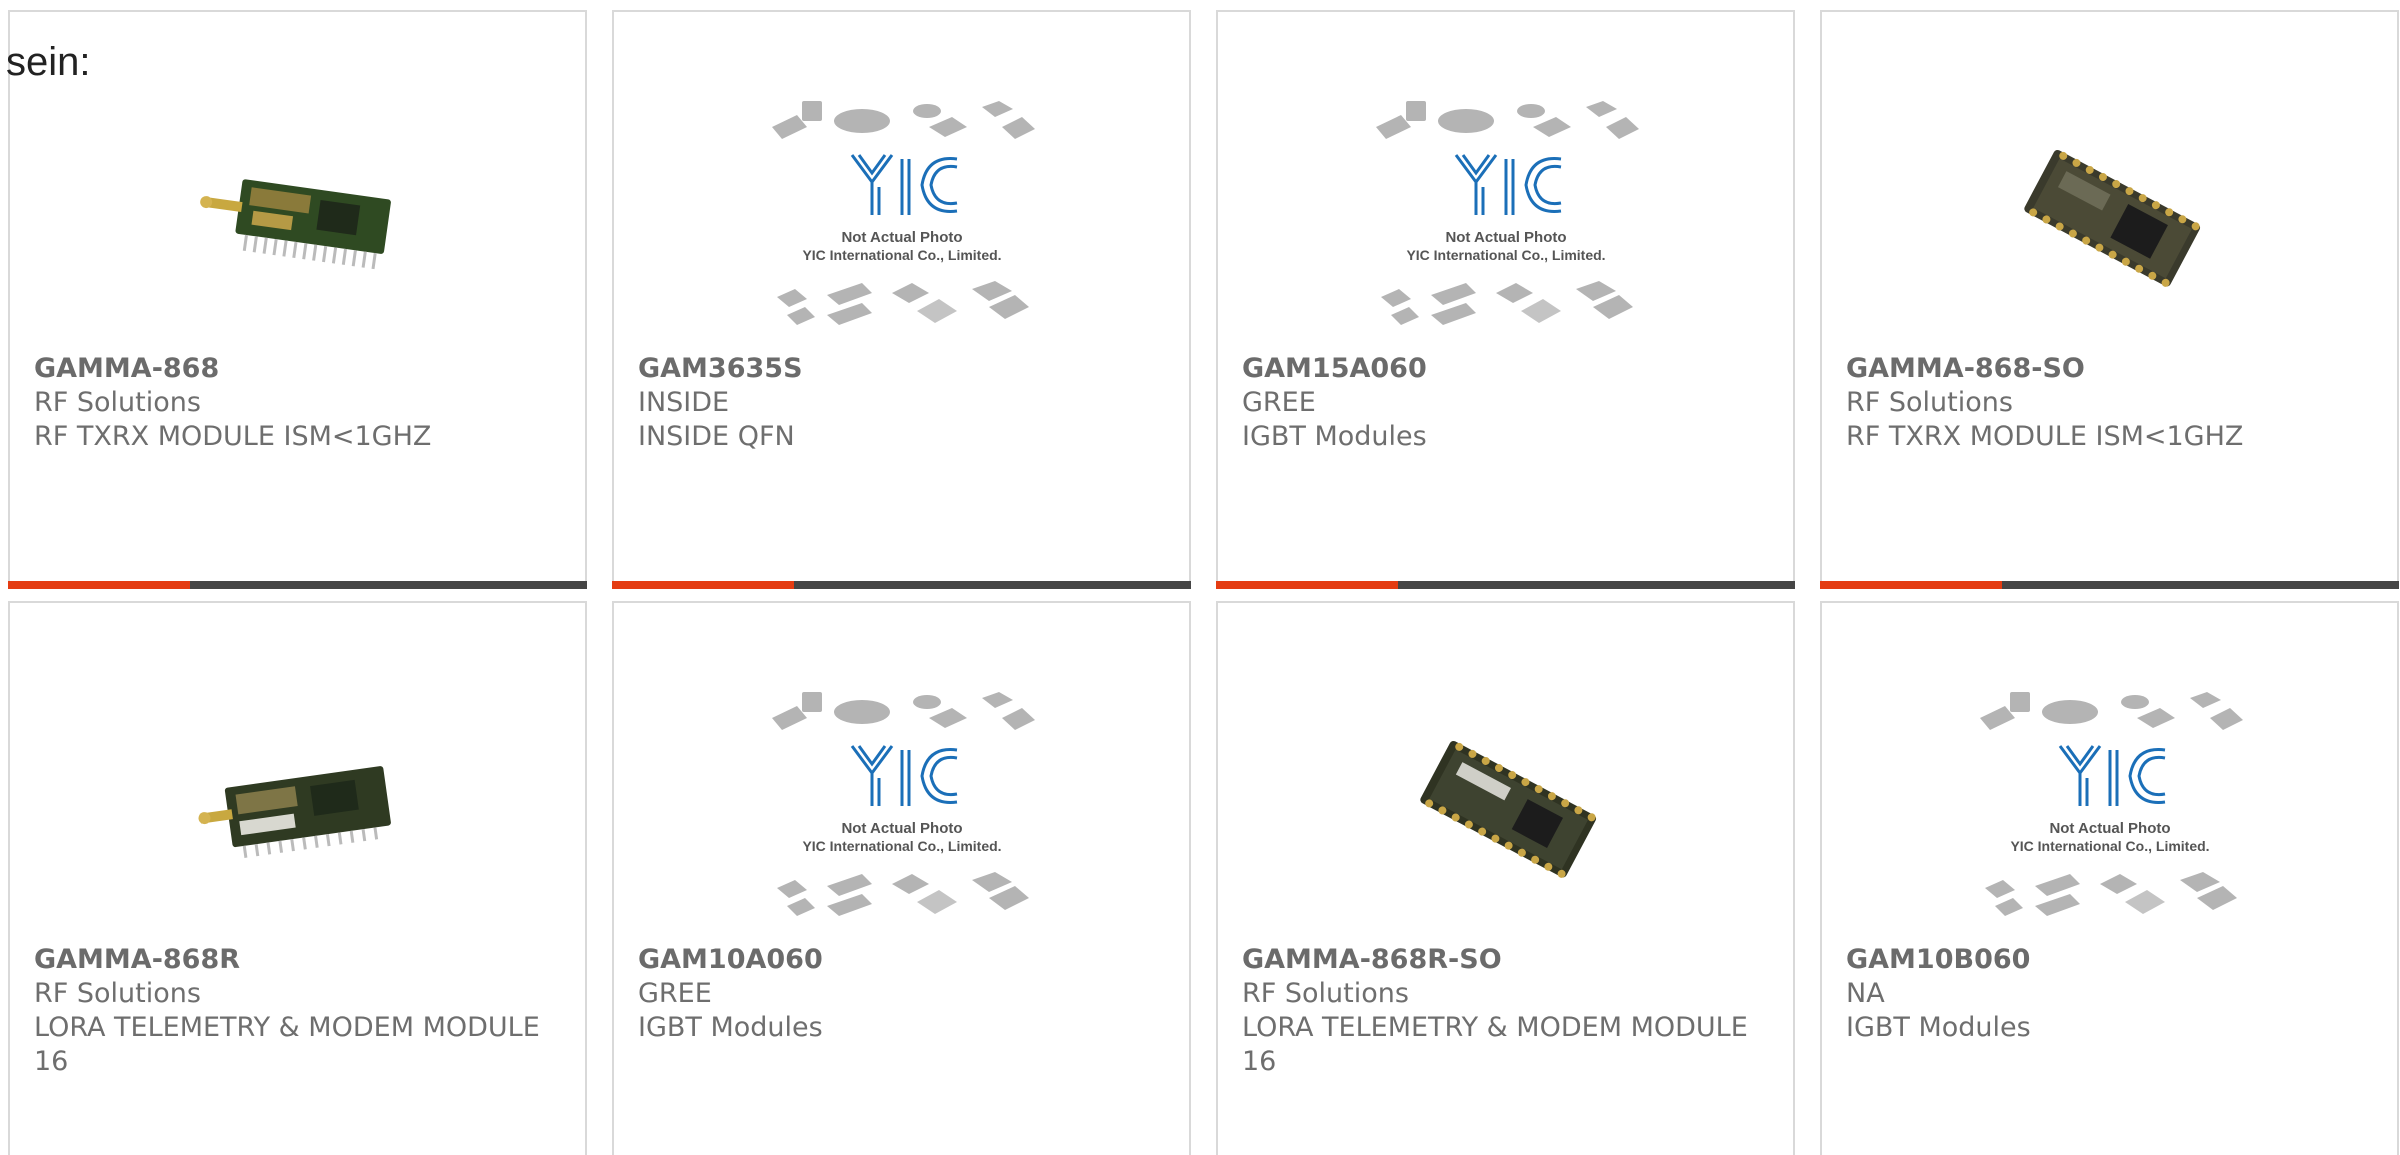  What do you see at coordinates (903, 960) in the screenshot?
I see `part-number: GAM10A060` at bounding box center [903, 960].